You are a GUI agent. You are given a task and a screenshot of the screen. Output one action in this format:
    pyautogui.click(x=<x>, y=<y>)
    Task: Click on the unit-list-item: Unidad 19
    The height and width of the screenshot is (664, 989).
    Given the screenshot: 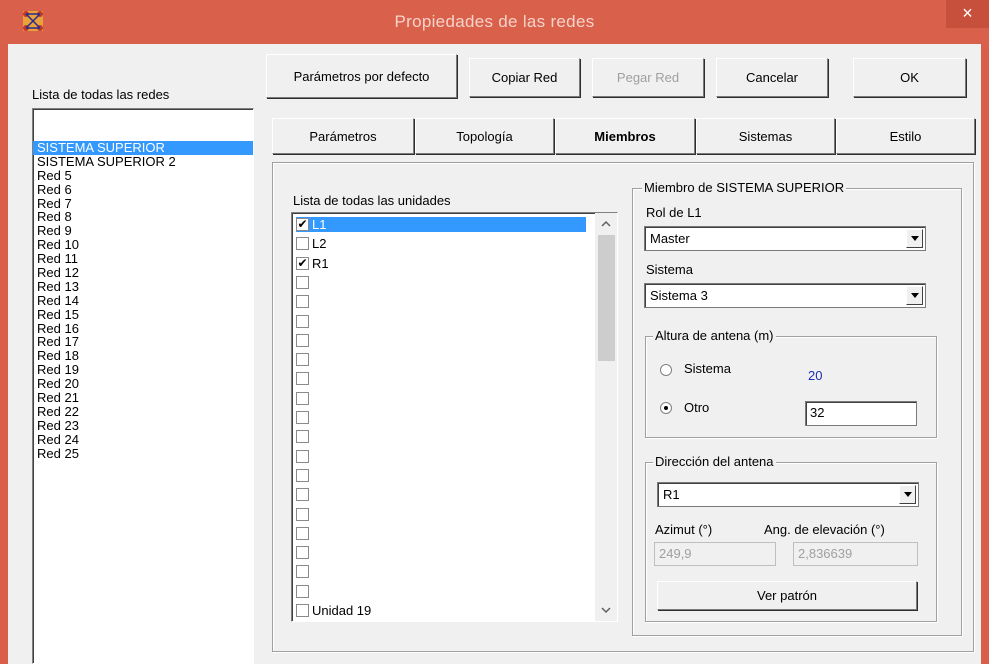 What is the action you would take?
    pyautogui.click(x=441, y=610)
    